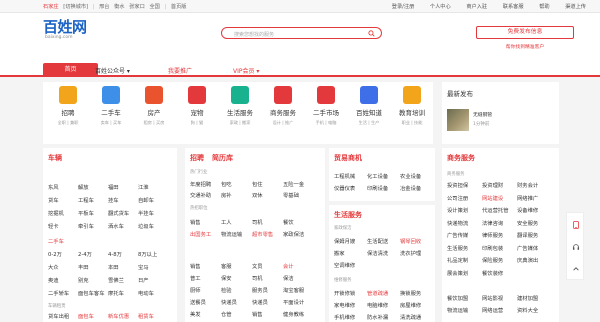 The width and height of the screenshot is (600, 322). What do you see at coordinates (534, 223) in the screenshot?
I see `category-link: 安全服务` at bounding box center [534, 223].